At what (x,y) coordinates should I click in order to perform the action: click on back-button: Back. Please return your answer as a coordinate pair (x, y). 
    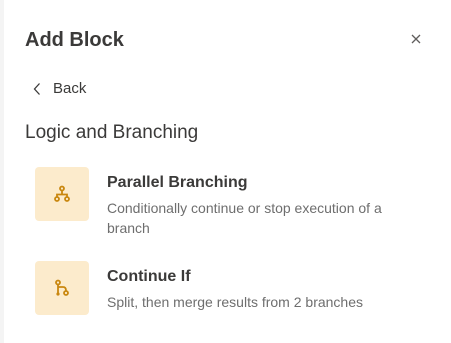
    Looking at the image, I should click on (58, 89).